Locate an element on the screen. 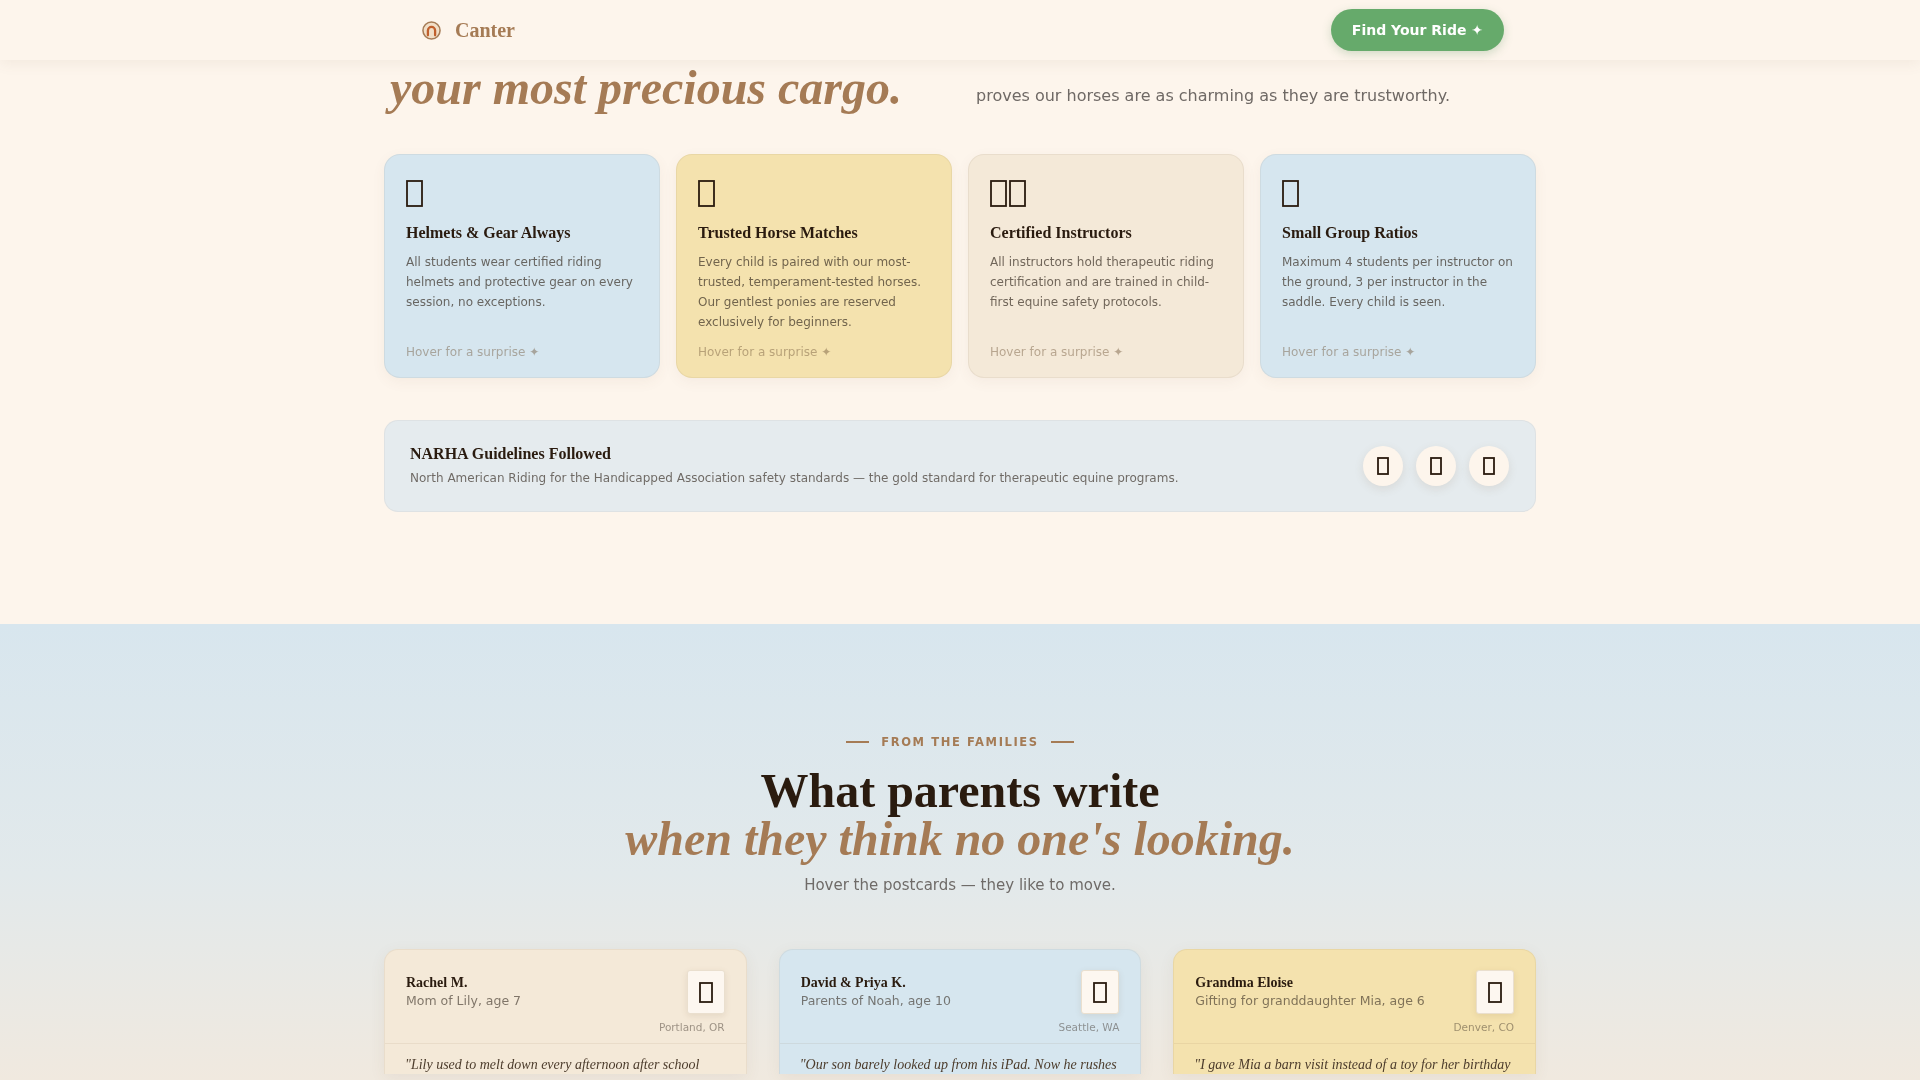  author-relation: Gifting for granddaughter Mia, age 6 is located at coordinates (1310, 1001).